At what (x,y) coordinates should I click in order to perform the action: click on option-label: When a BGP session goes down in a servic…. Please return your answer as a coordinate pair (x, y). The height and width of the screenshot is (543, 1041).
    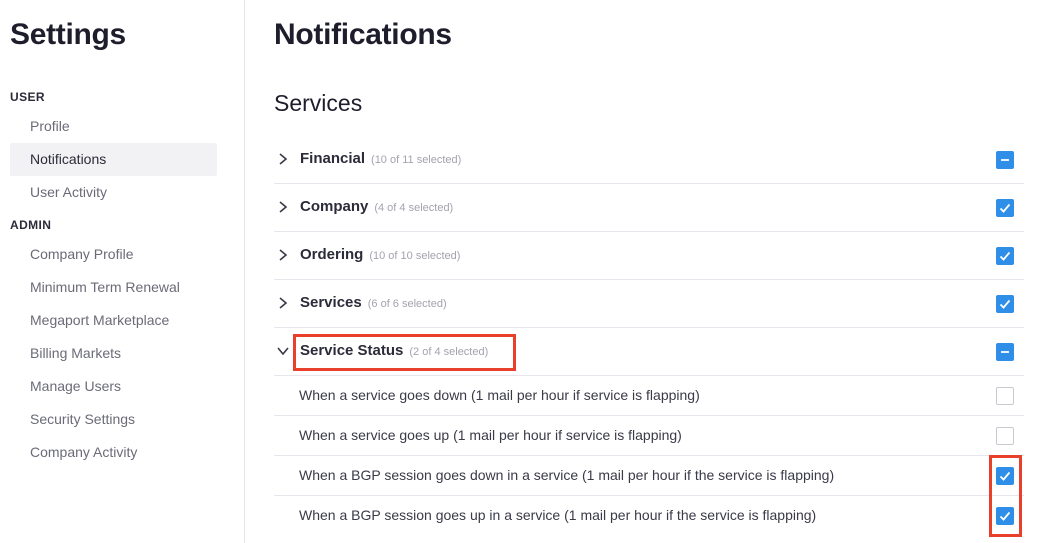
    Looking at the image, I should click on (567, 475).